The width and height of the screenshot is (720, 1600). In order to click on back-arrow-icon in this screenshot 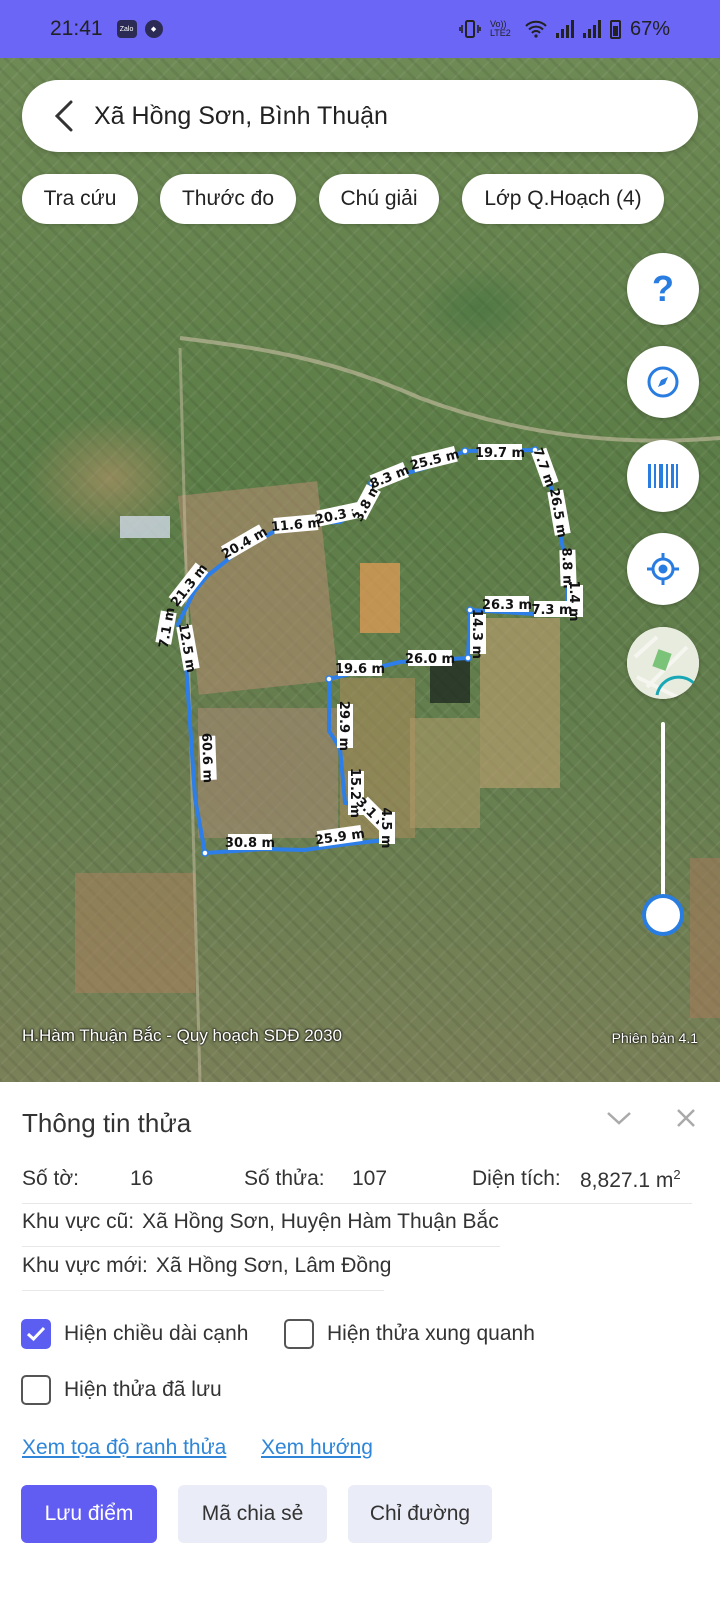, I will do `click(64, 116)`.